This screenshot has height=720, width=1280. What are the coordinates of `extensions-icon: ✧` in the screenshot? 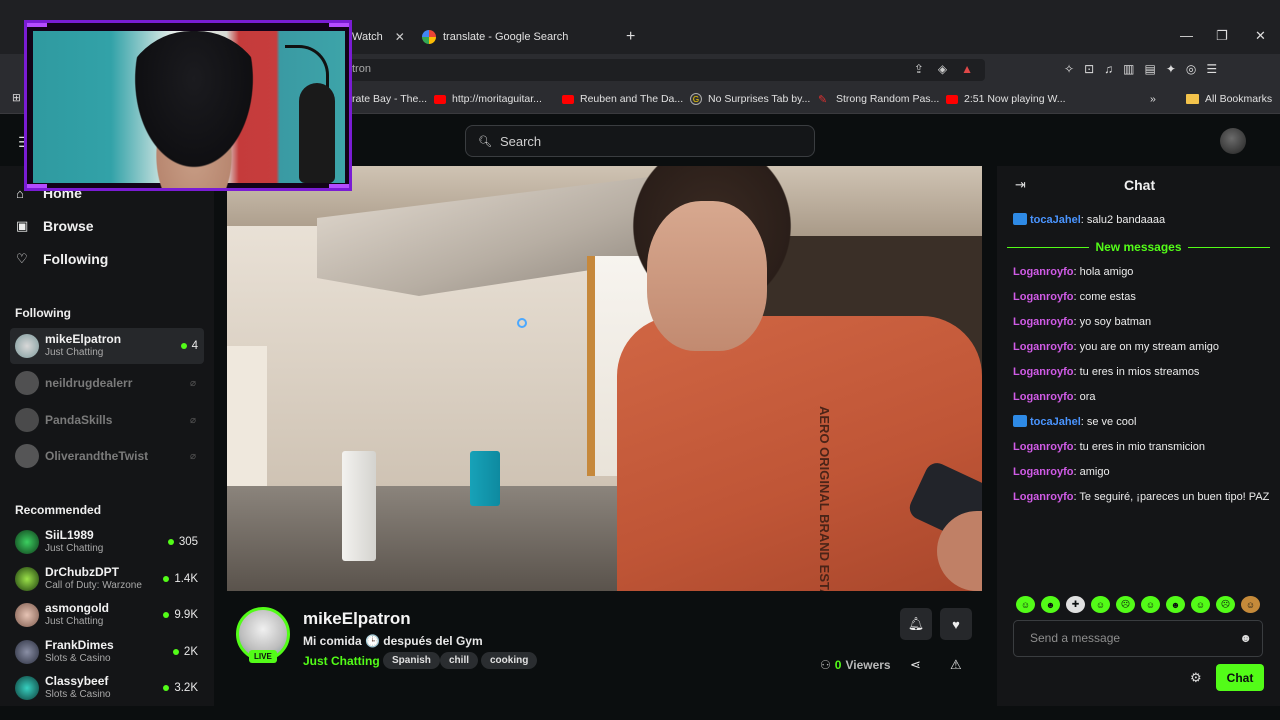 It's located at (1069, 69).